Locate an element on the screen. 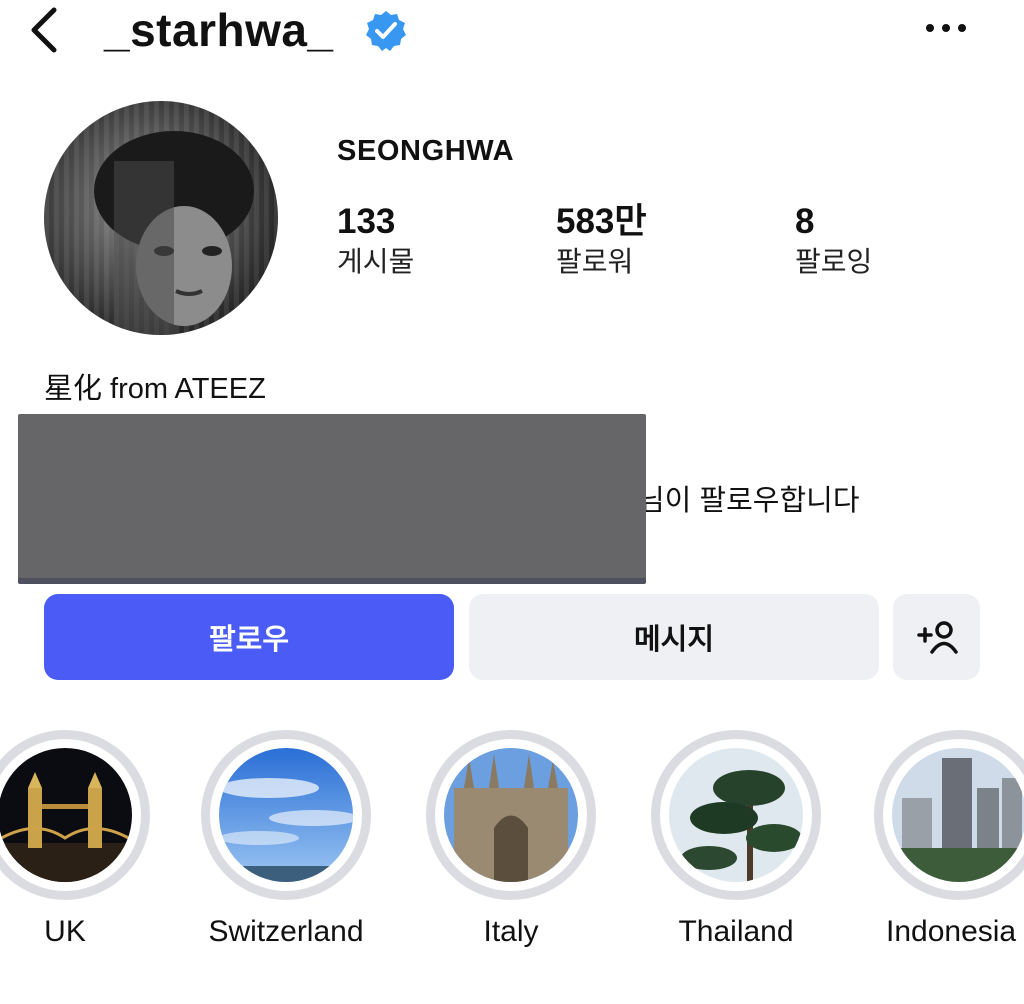  highlight-indonesia-label: Indonesia is located at coordinates (951, 931).